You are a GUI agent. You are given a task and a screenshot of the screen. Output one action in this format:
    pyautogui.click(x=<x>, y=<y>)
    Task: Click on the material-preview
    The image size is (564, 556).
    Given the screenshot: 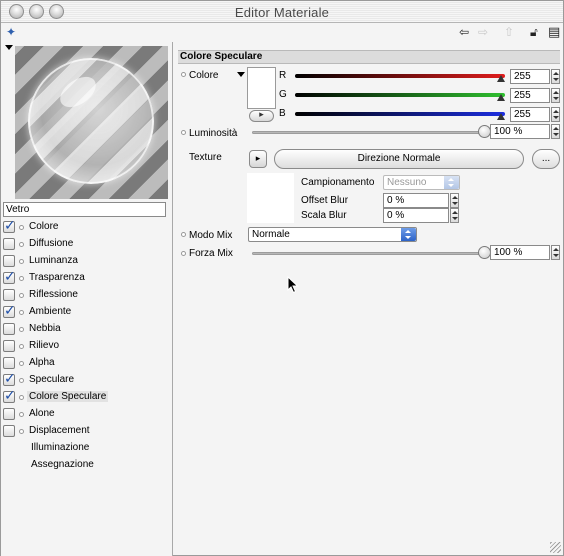 What is the action you would take?
    pyautogui.click(x=91, y=122)
    